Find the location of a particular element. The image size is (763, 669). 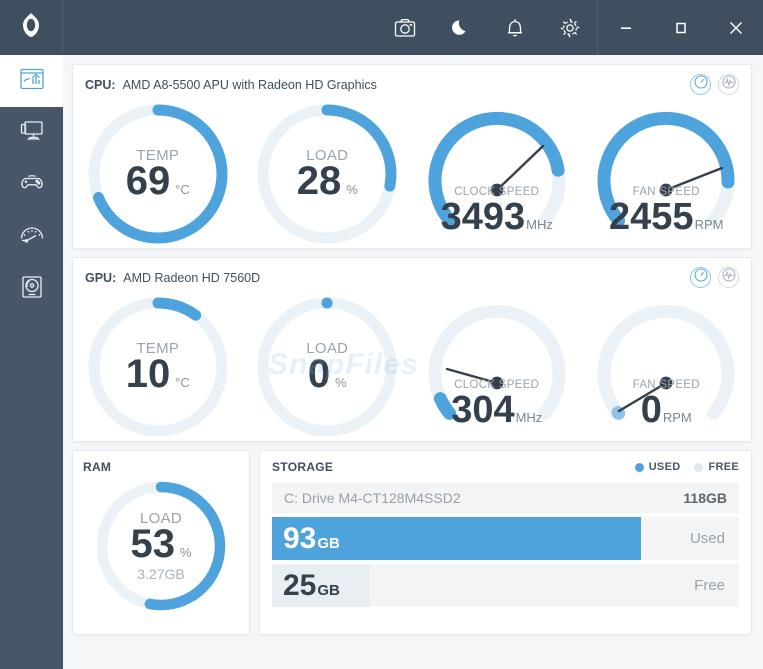

minimize-button is located at coordinates (625, 27).